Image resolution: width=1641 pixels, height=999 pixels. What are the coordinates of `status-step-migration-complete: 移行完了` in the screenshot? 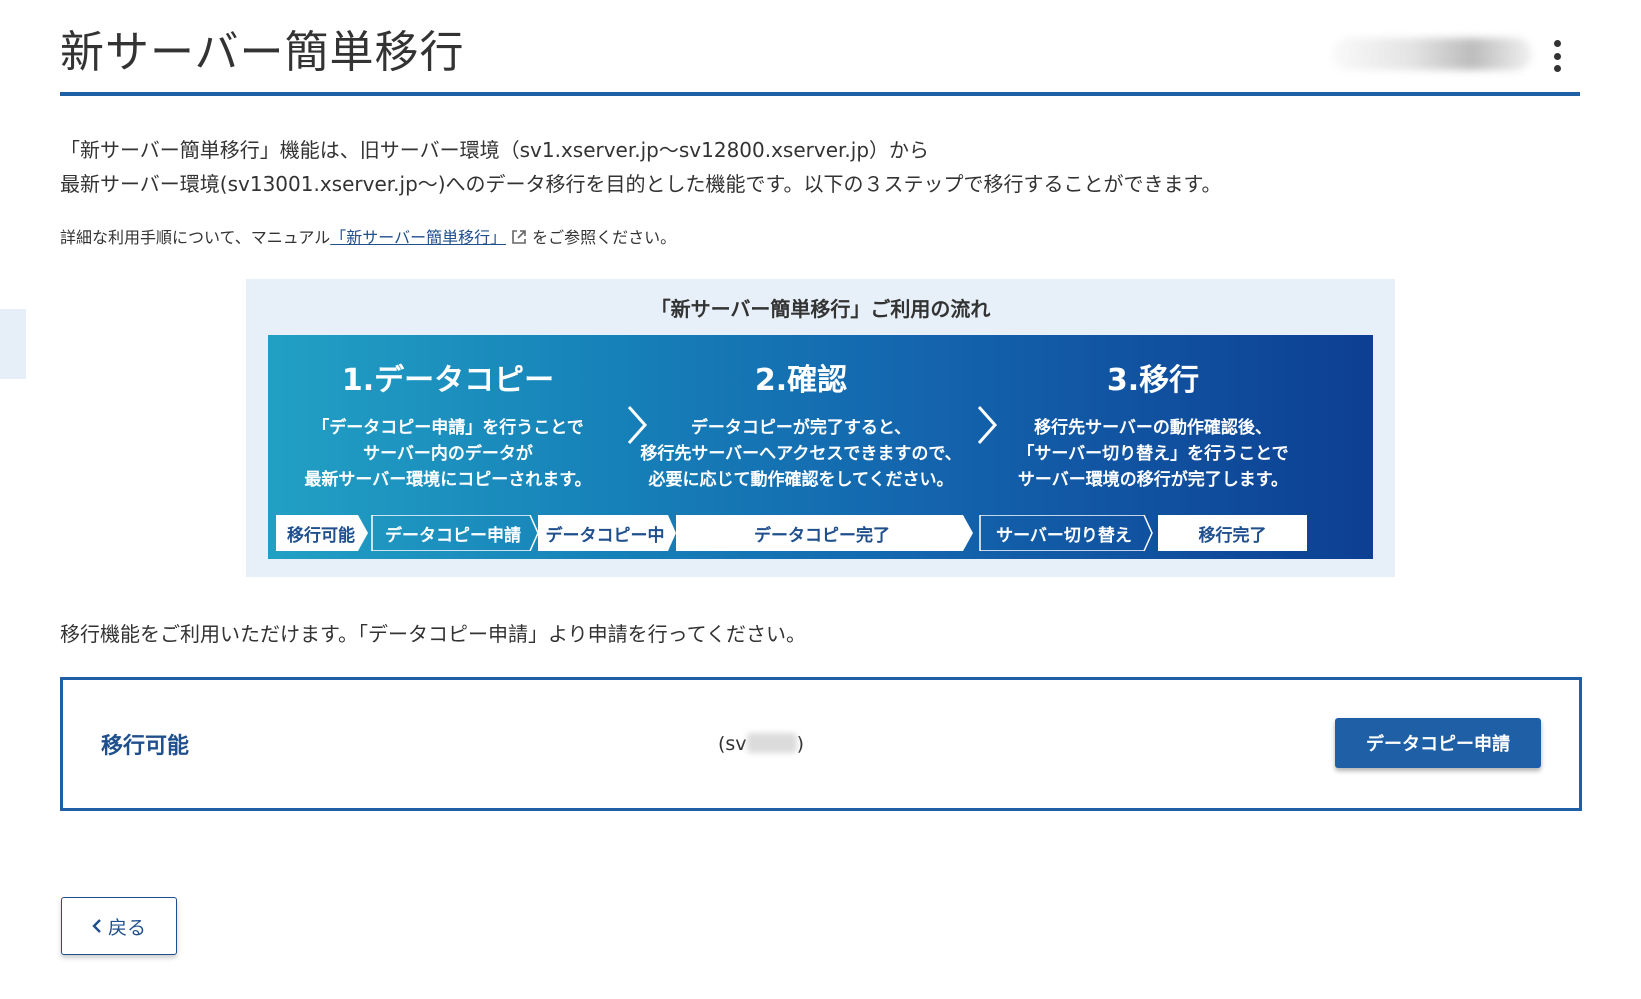 It's located at (1232, 535).